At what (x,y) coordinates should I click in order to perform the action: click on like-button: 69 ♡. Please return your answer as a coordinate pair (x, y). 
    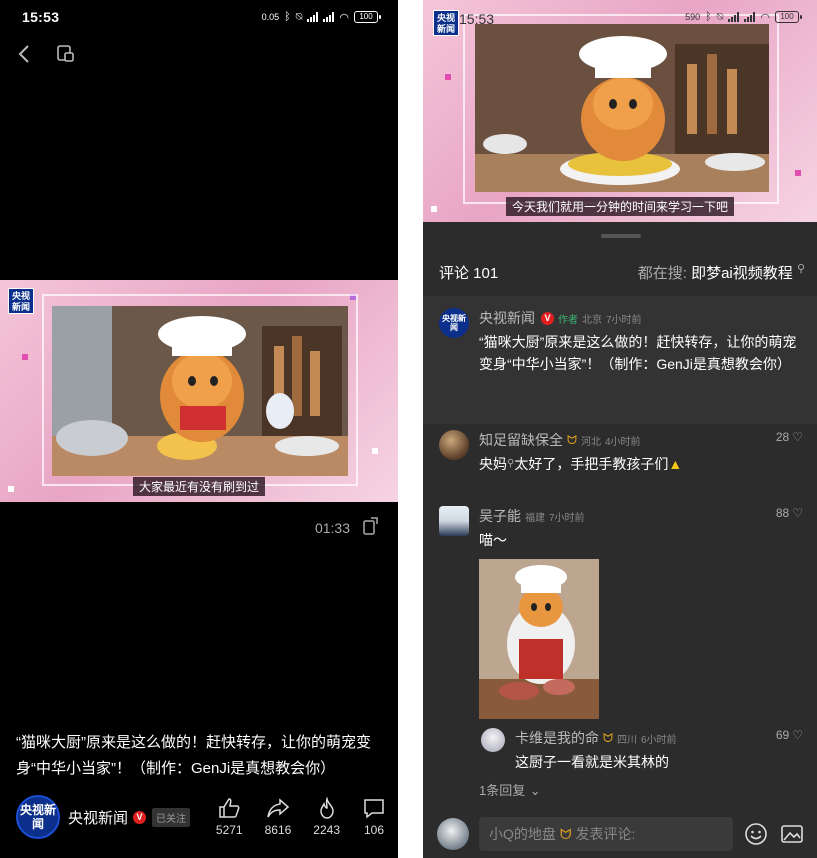
    Looking at the image, I should click on (789, 735).